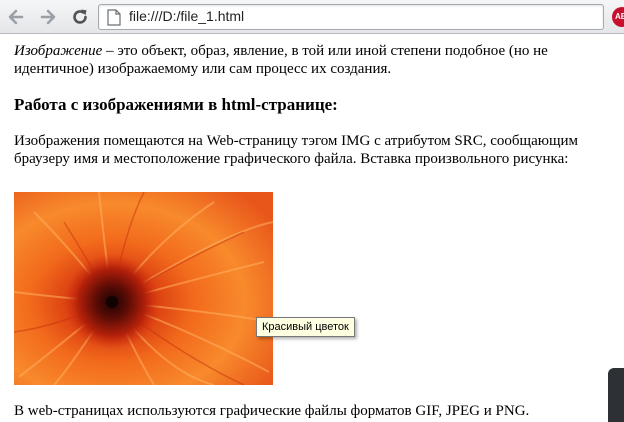  I want to click on forward-button, so click(48, 17).